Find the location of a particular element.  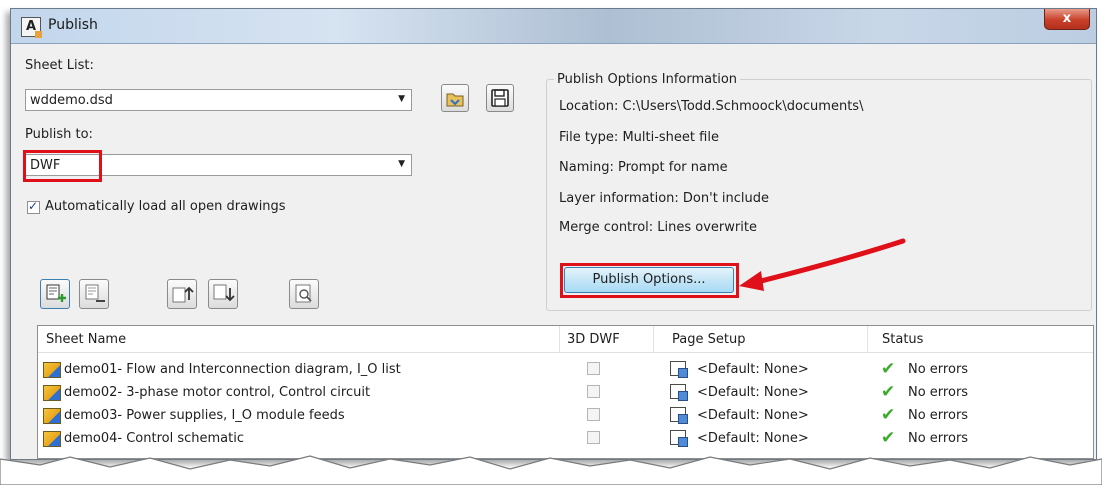

annotation-arrow-icon is located at coordinates (822, 264).